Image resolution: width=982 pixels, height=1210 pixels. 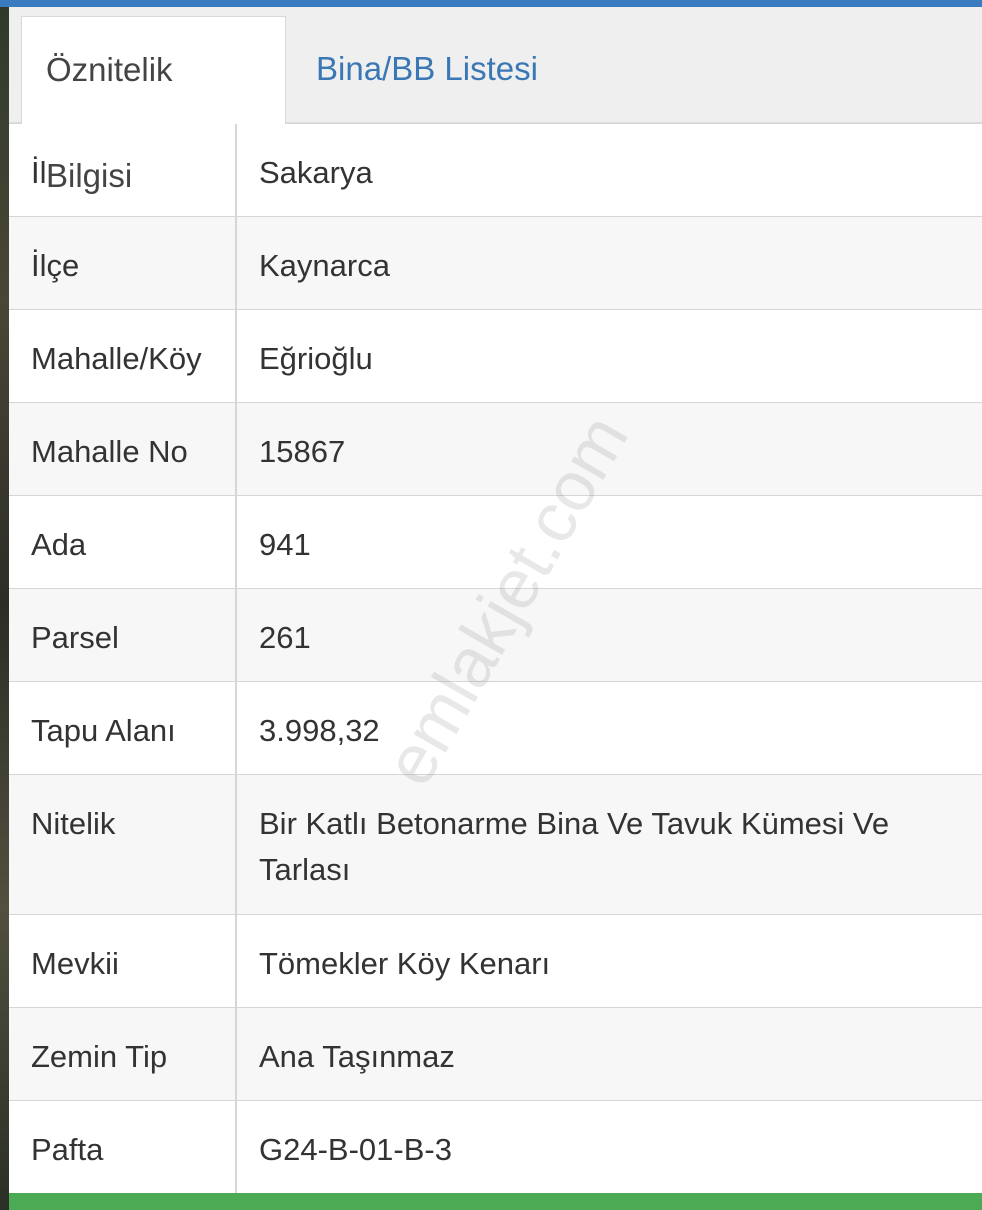 What do you see at coordinates (491, 3) in the screenshot?
I see `top-accent-bar` at bounding box center [491, 3].